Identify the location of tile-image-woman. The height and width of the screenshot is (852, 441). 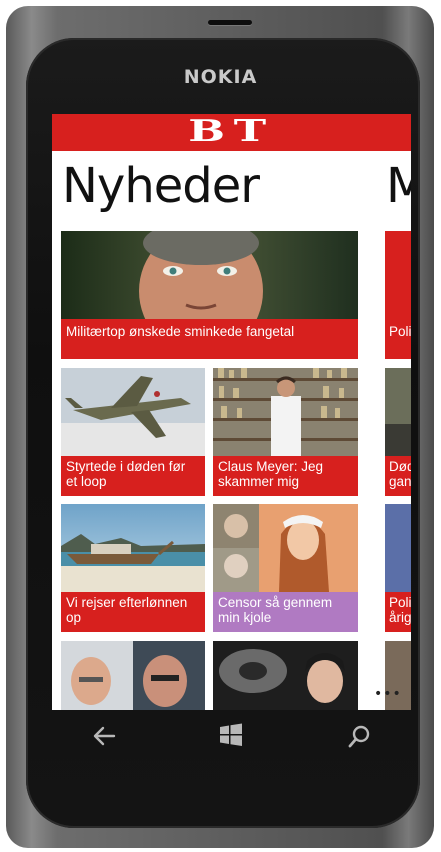
(285, 548).